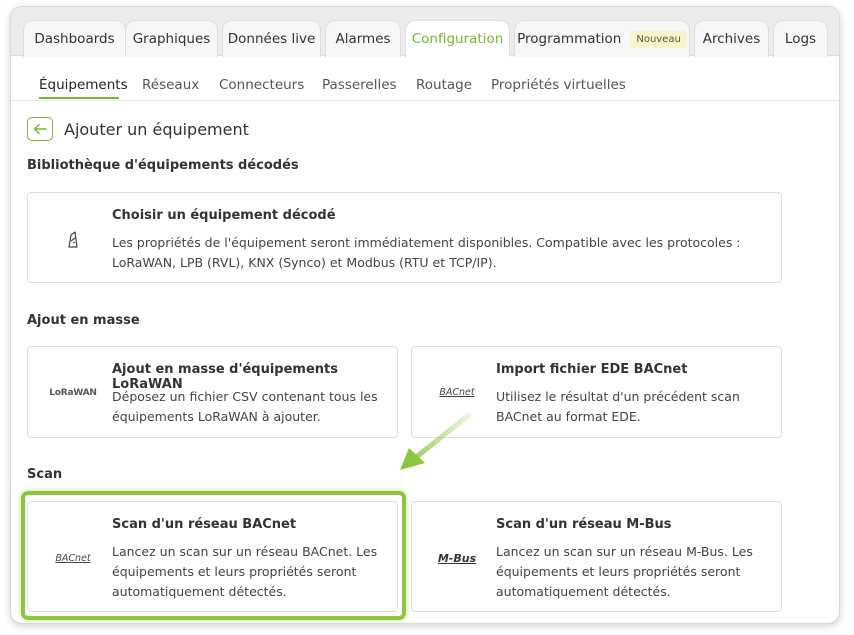  I want to click on tab-label: Données live, so click(271, 39).